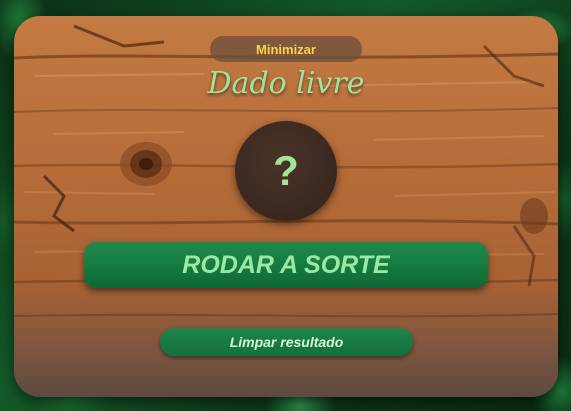 This screenshot has width=571, height=411. Describe the element at coordinates (286, 83) in the screenshot. I see `panel-title: Dado livre` at that location.